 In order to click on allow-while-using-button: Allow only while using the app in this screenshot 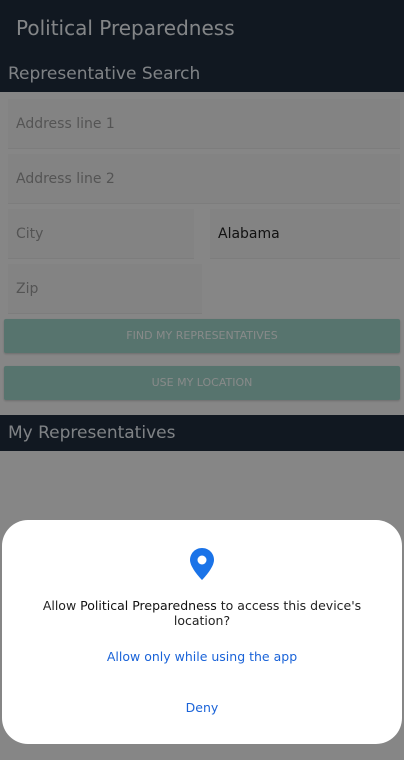, I will do `click(202, 656)`.